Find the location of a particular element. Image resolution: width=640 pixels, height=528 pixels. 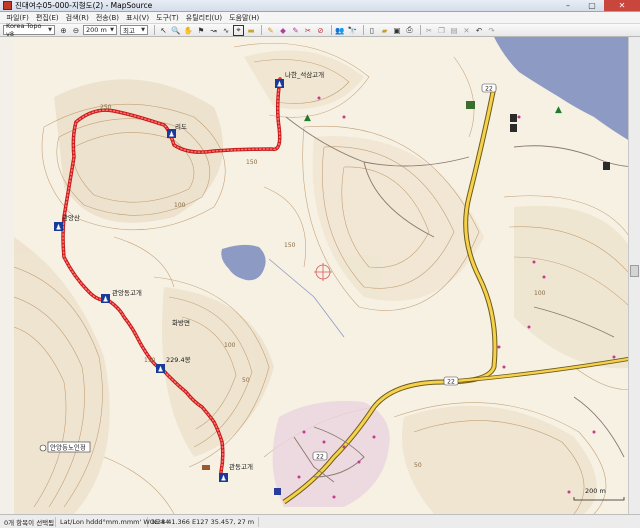

save-file-icon: ▣ is located at coordinates (397, 30).